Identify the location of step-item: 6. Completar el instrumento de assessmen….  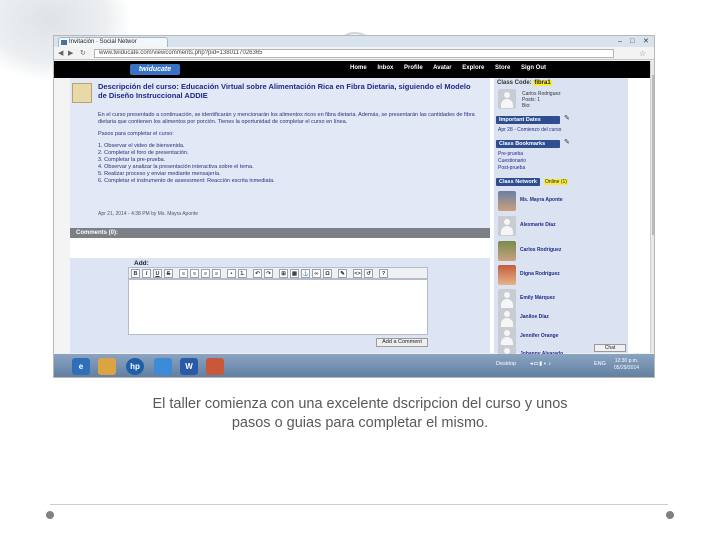
(186, 181).